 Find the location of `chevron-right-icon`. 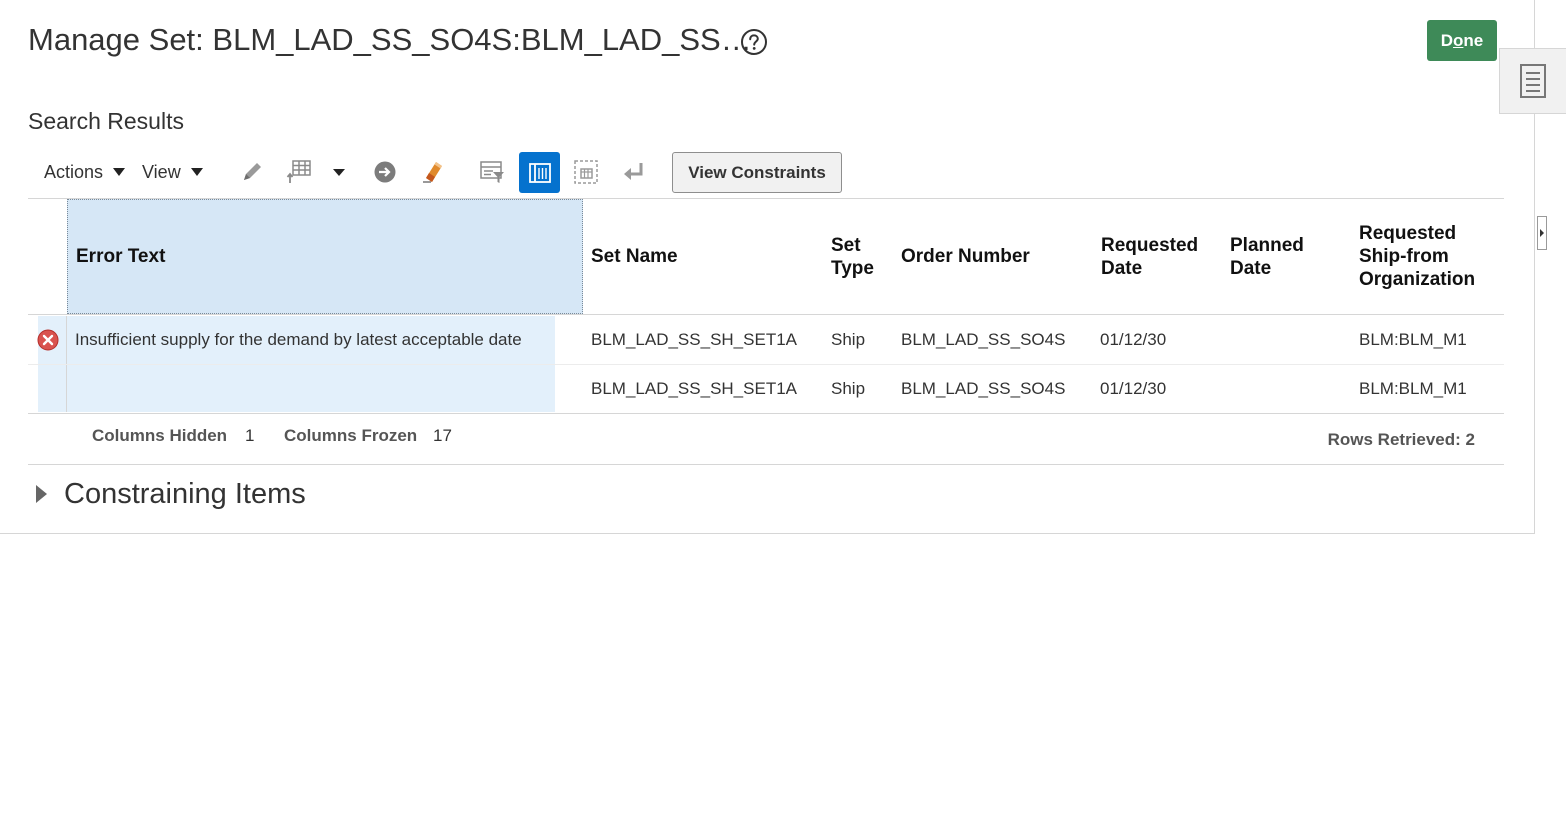

chevron-right-icon is located at coordinates (1542, 233).